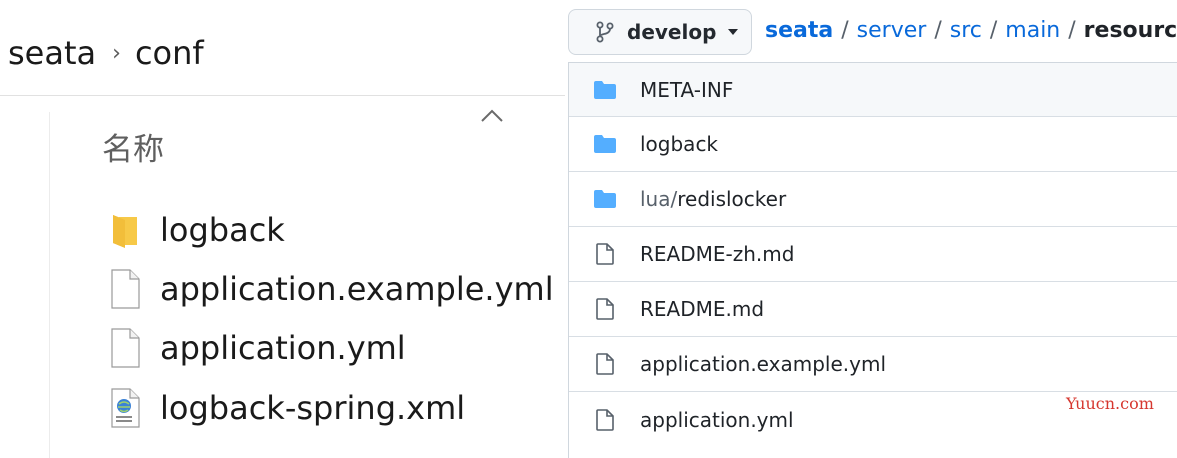  I want to click on explorer-breadcrumb: seata › conf, so click(106, 53).